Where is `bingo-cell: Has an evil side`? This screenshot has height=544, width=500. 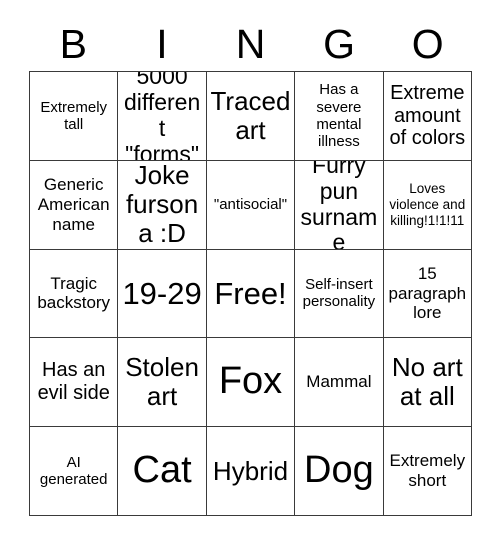
bingo-cell: Has an evil side is located at coordinates (74, 383).